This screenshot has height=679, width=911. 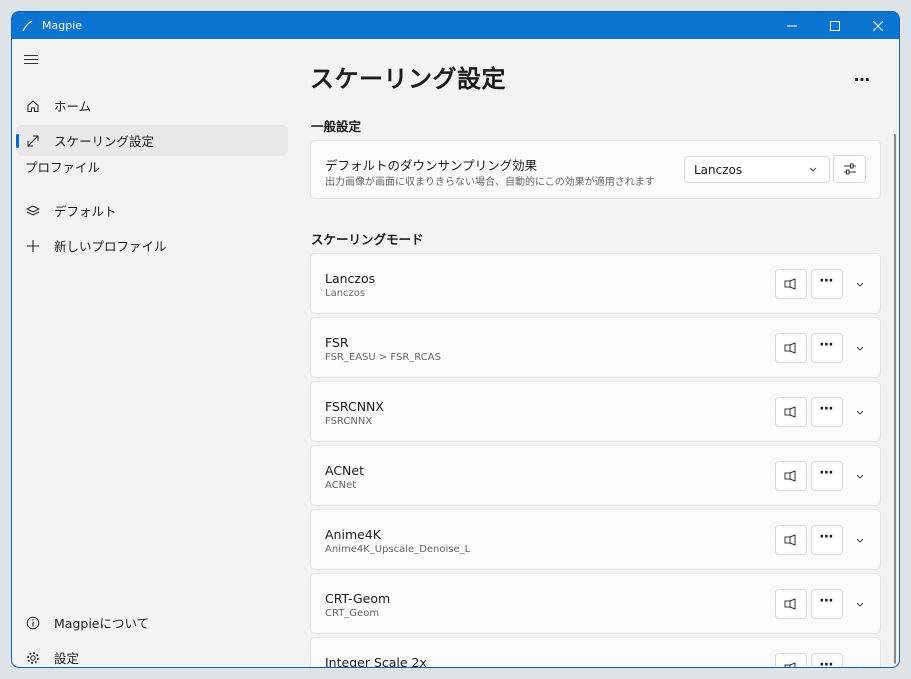 I want to click on sidebar-item-label: デフォルト, so click(x=85, y=211).